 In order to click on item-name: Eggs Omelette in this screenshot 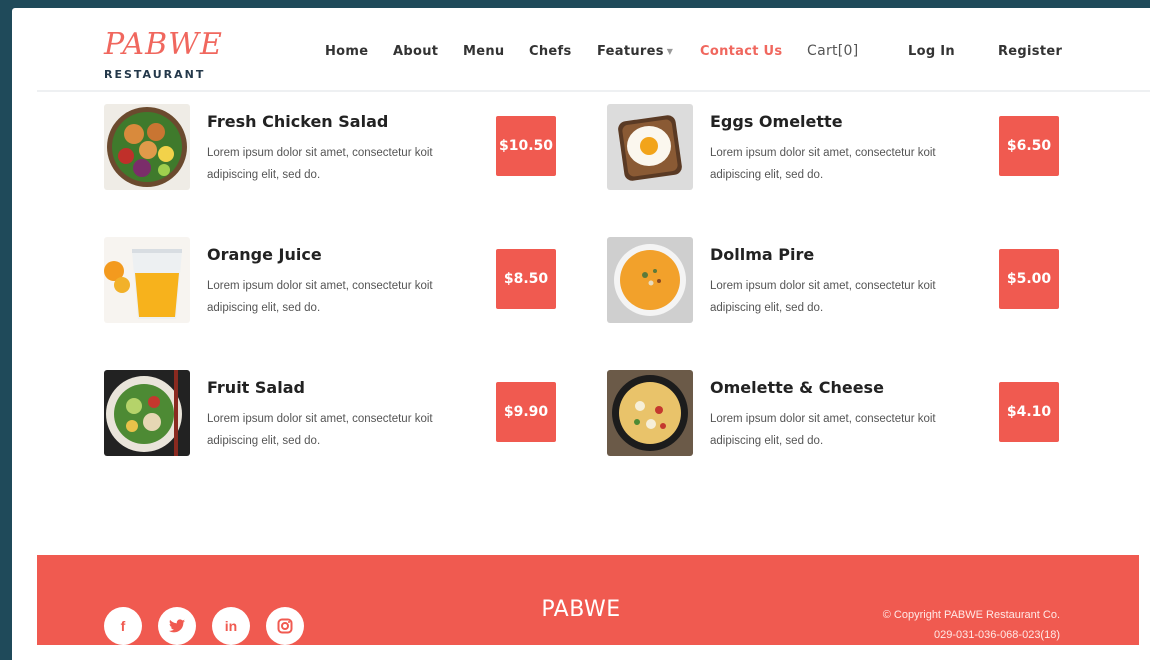, I will do `click(776, 121)`.